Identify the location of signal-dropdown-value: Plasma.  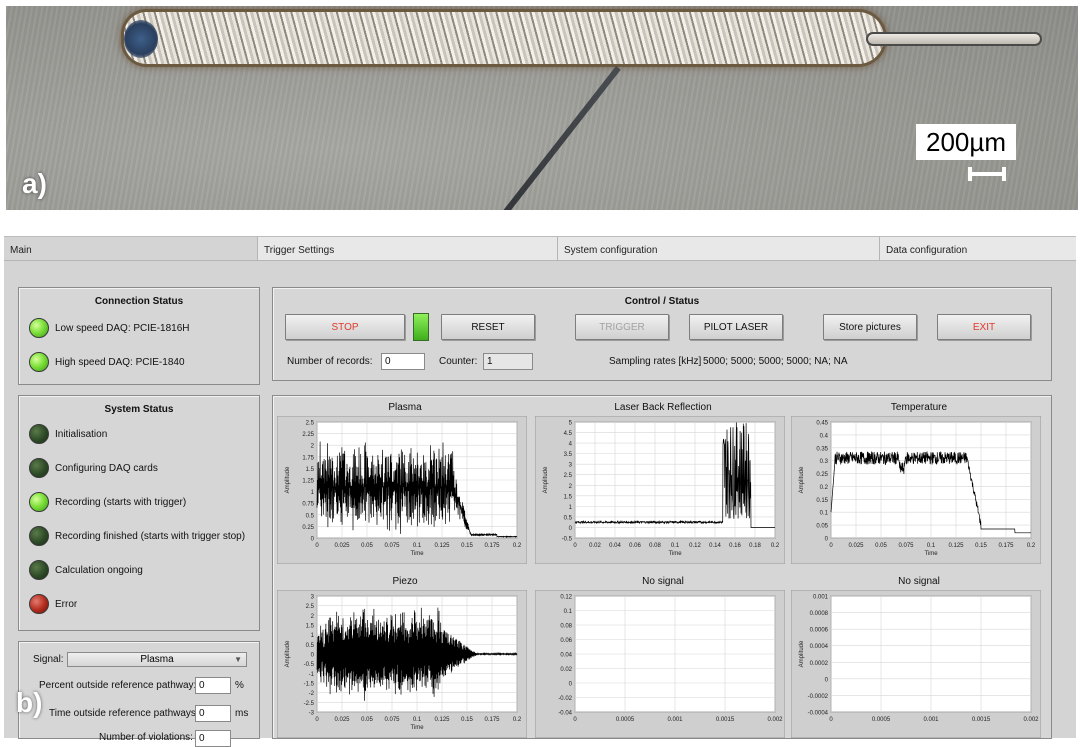
(157, 659).